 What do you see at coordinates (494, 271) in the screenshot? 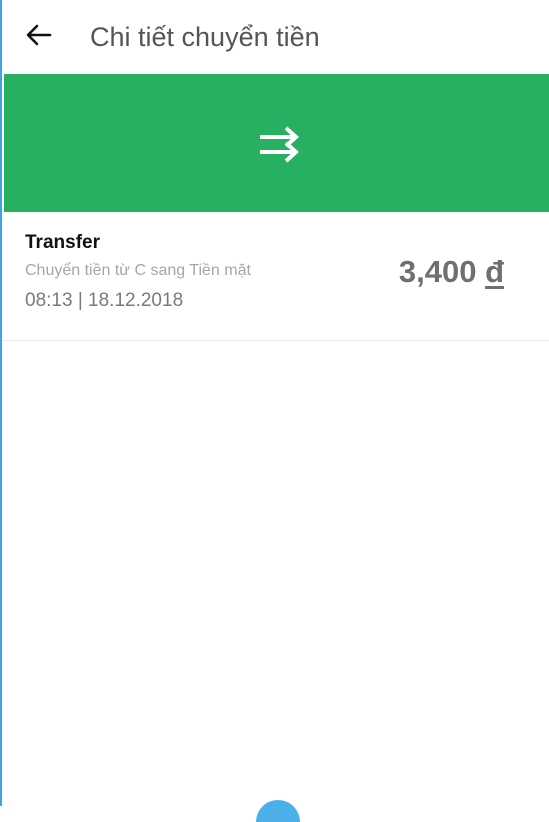
I see `currency-symbol: đ` at bounding box center [494, 271].